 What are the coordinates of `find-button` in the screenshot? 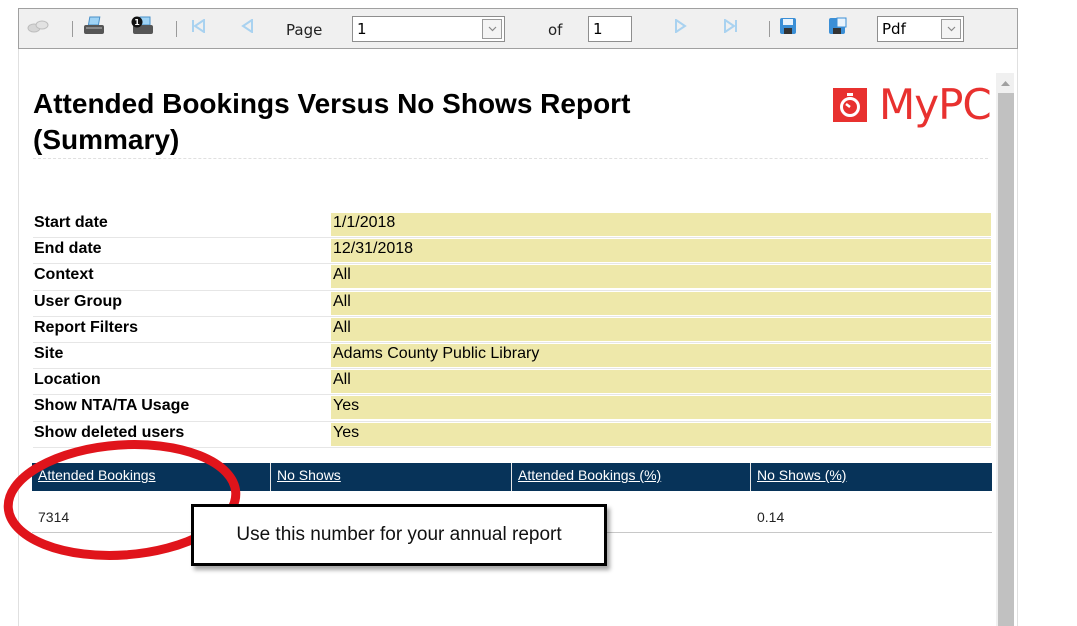 It's located at (38, 28).